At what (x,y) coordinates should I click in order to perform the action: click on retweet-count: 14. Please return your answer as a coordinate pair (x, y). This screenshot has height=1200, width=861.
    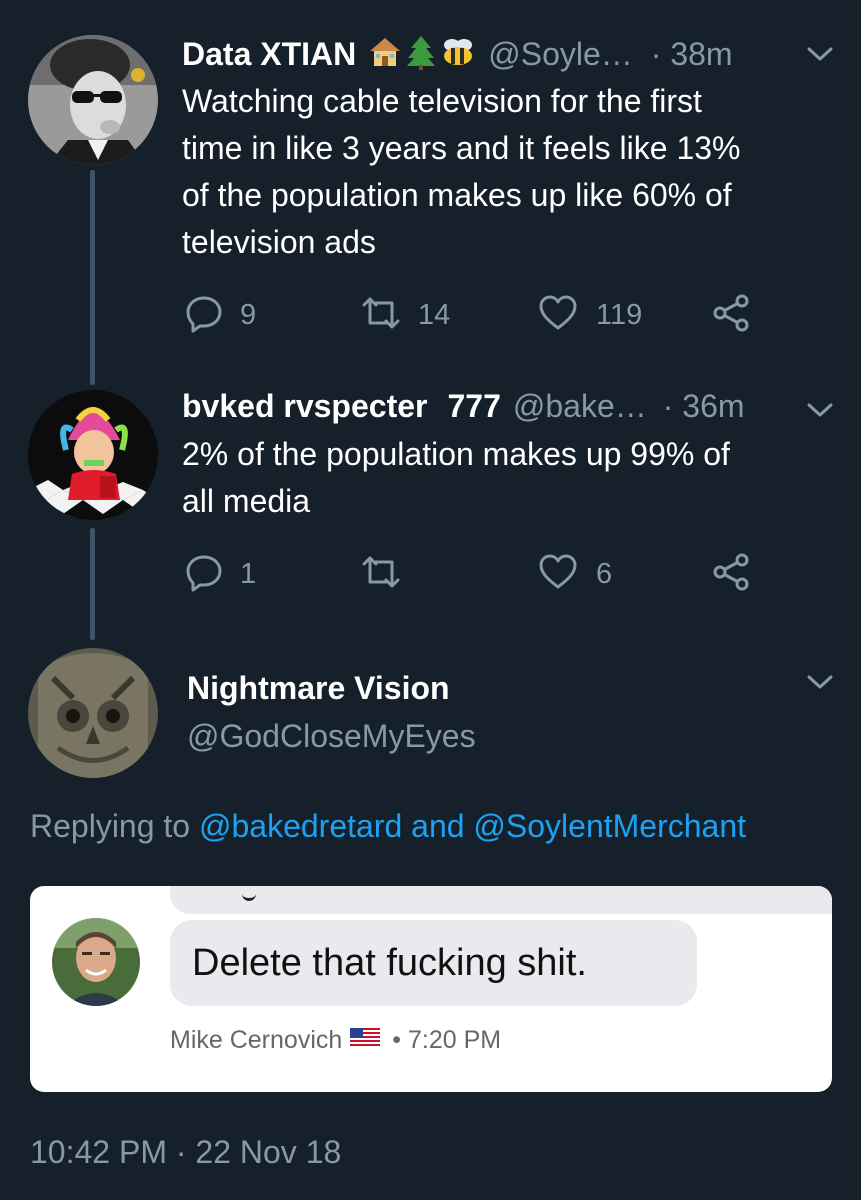
    Looking at the image, I should click on (434, 315).